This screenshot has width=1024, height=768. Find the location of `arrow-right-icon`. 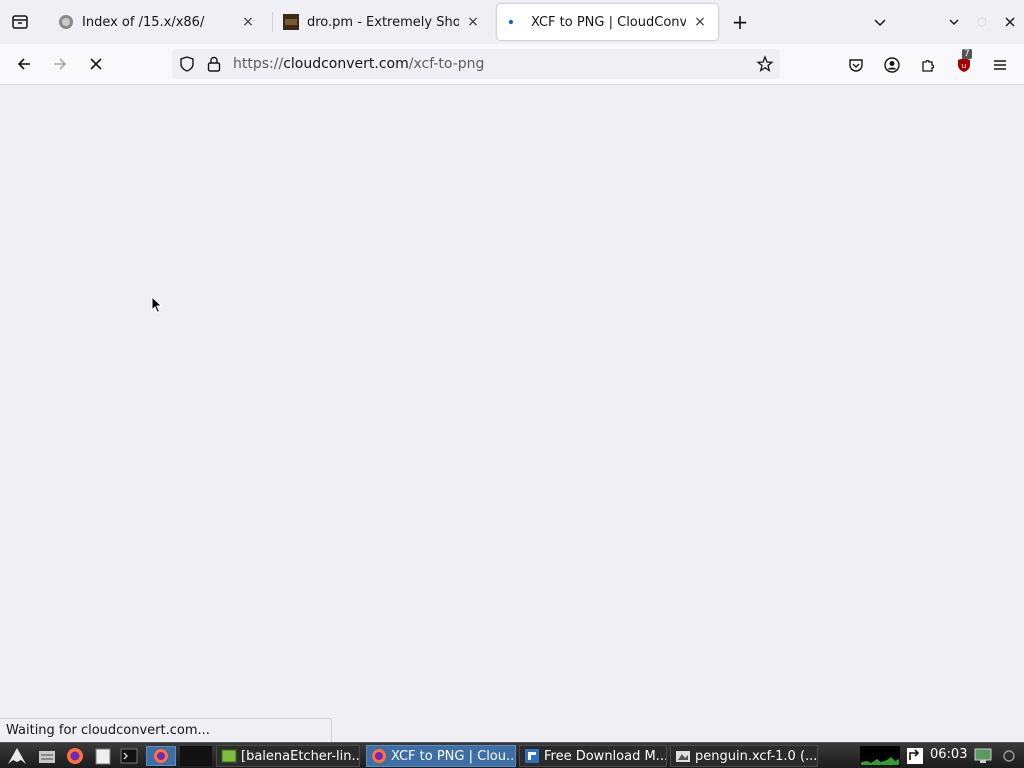

arrow-right-icon is located at coordinates (60, 64).